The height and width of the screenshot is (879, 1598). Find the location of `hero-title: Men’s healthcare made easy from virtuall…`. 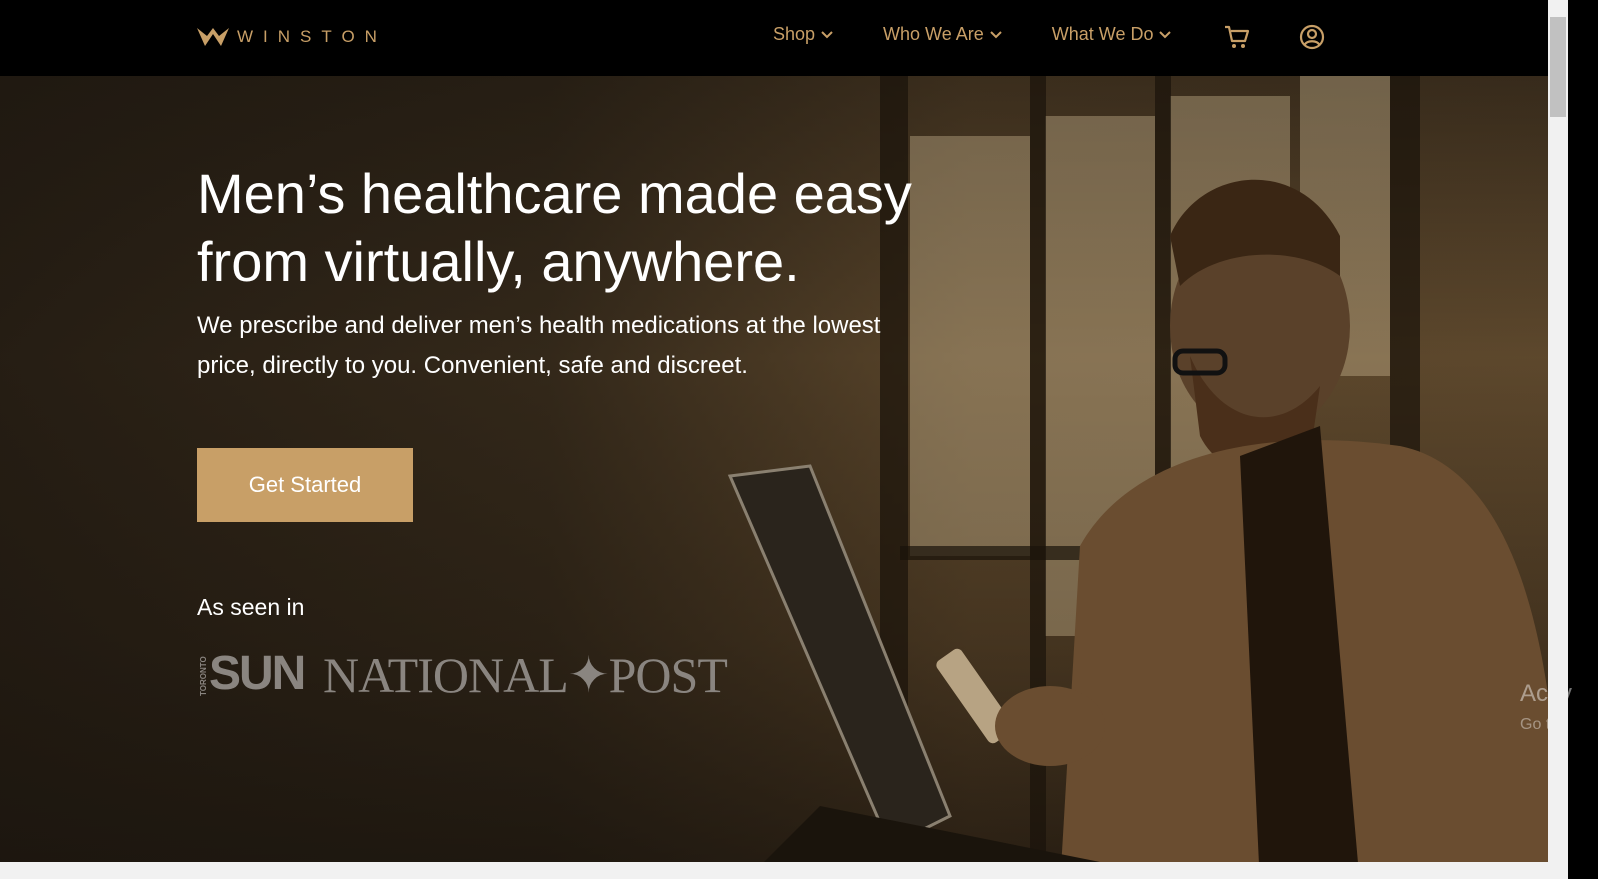

hero-title: Men’s healthcare made easy from virtuall… is located at coordinates (577, 228).